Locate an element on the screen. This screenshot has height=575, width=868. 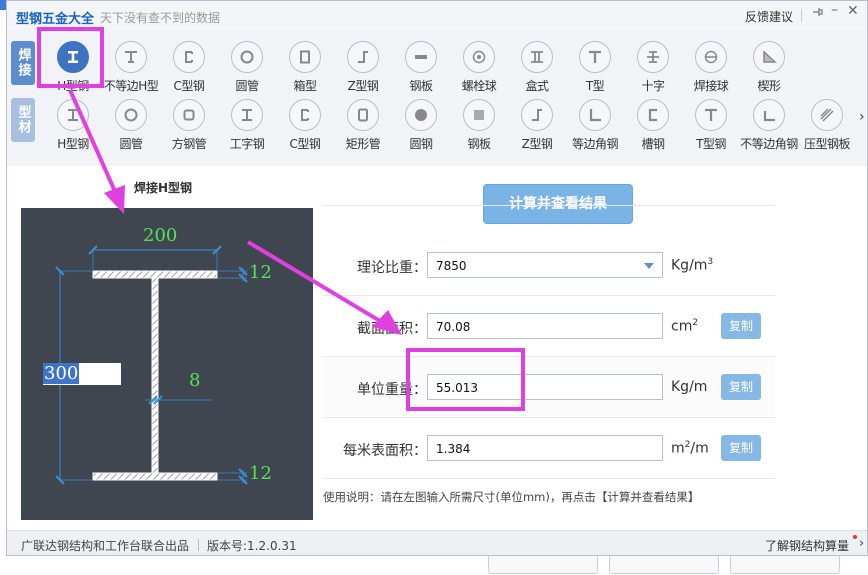
minimize-icon: – is located at coordinates (834, 10).